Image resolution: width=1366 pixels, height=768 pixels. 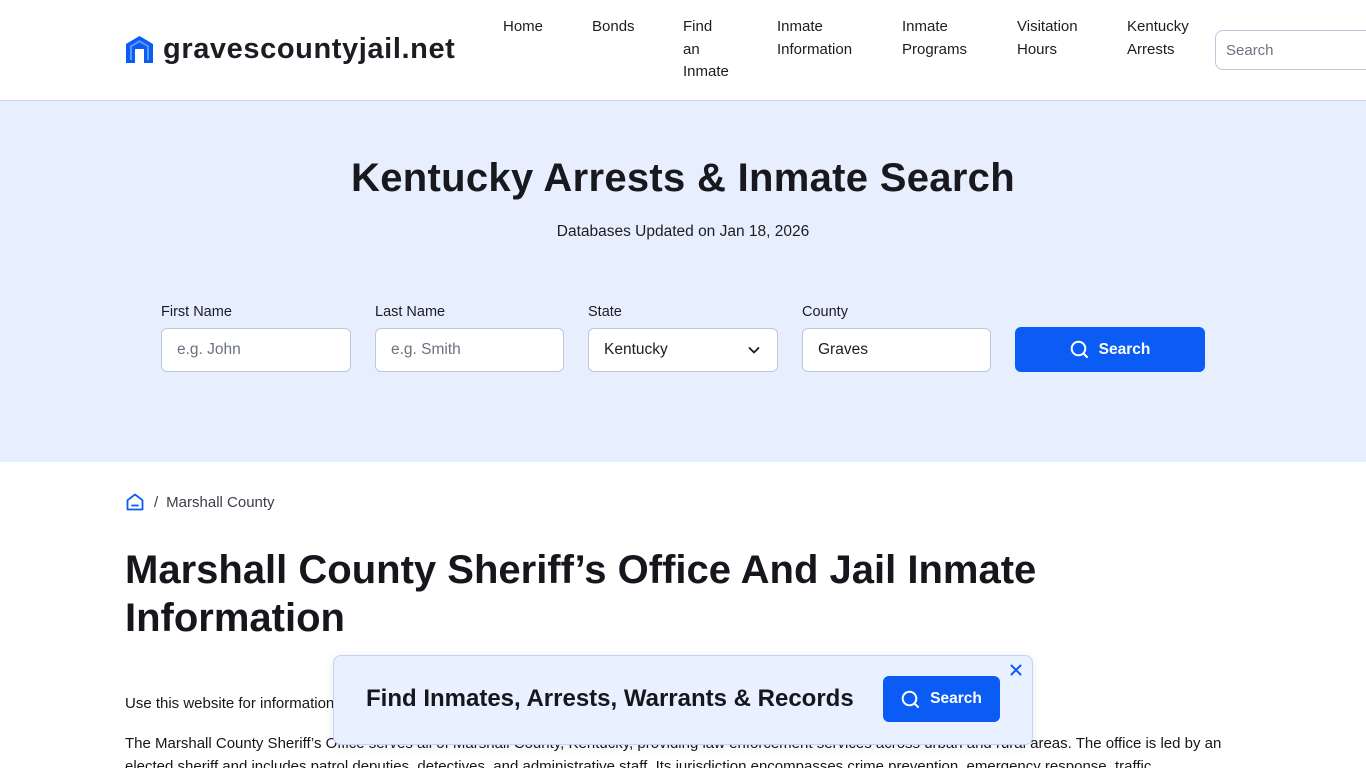 I want to click on nav-bonds: Bonds, so click(x=622, y=27).